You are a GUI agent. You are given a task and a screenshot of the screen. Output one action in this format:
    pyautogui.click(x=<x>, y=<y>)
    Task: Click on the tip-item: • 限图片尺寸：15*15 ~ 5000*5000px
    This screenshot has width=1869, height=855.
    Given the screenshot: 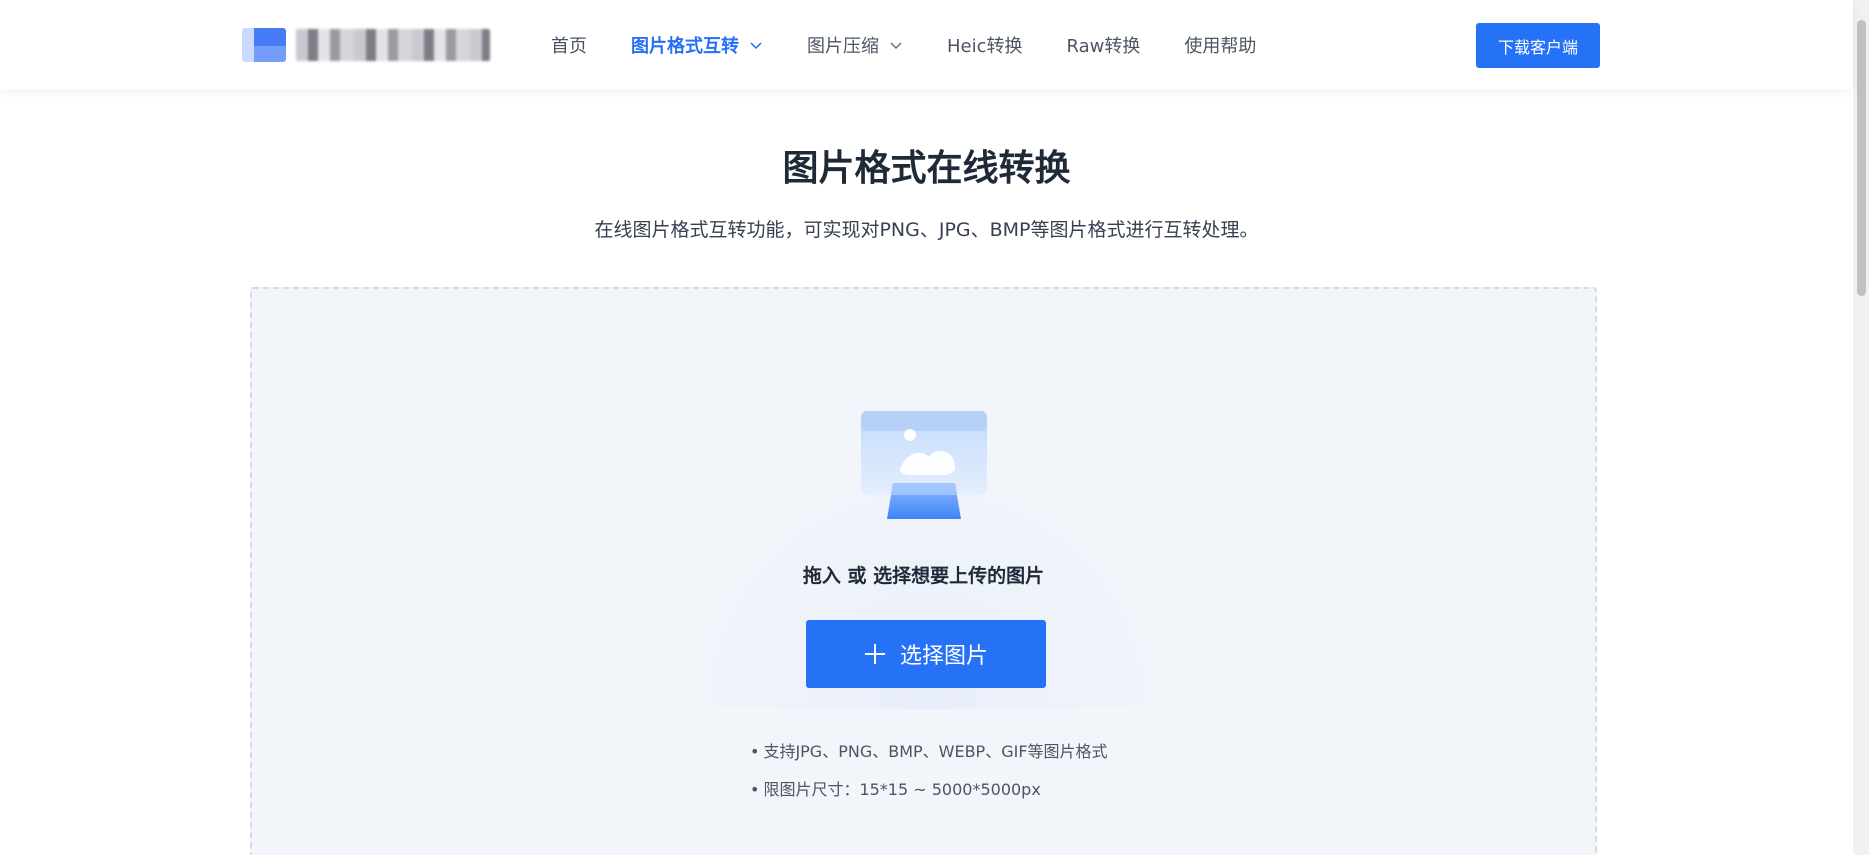 What is the action you would take?
    pyautogui.click(x=929, y=799)
    